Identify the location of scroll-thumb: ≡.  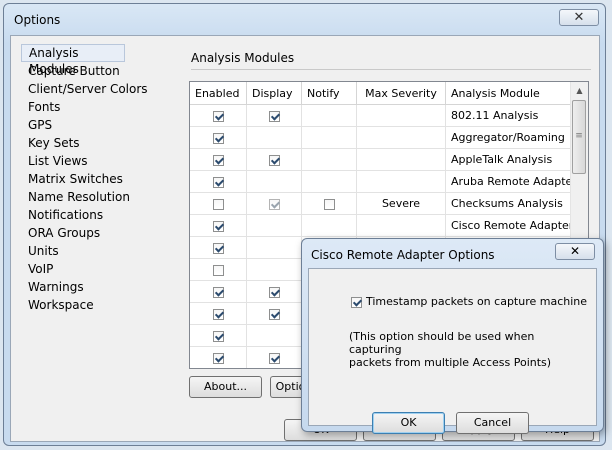
(579, 137).